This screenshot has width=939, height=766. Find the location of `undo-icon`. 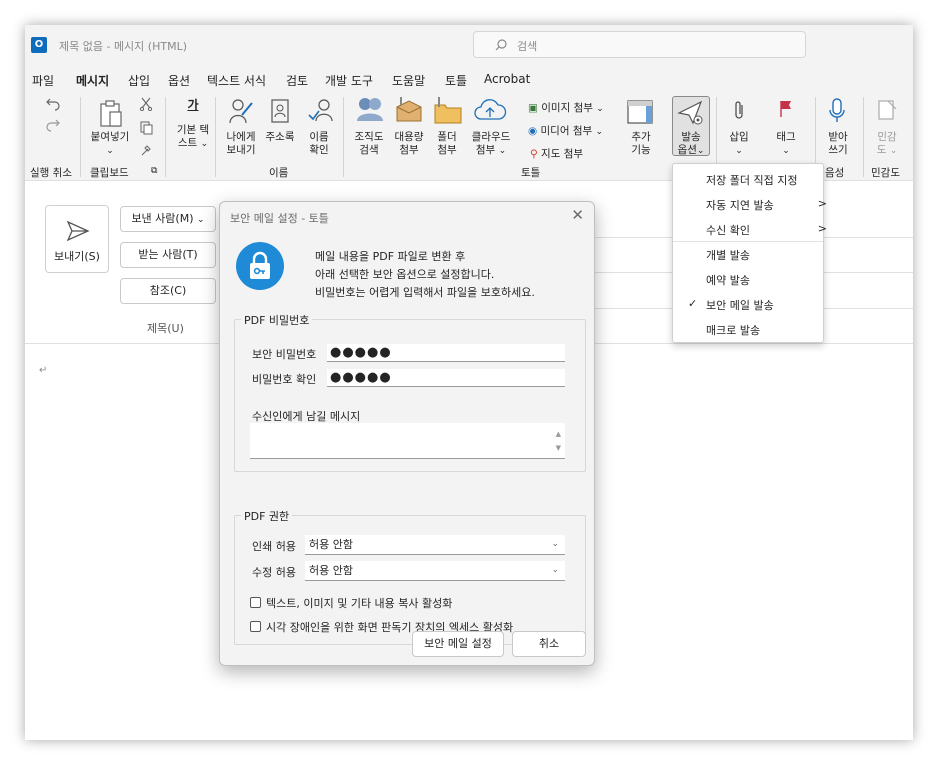

undo-icon is located at coordinates (53, 104).